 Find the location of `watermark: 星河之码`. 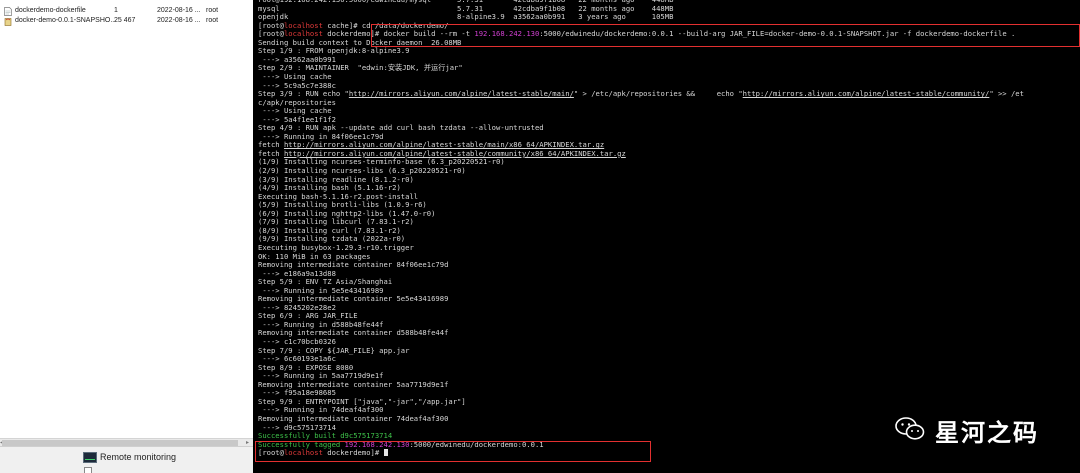

watermark: 星河之码 is located at coordinates (985, 430).